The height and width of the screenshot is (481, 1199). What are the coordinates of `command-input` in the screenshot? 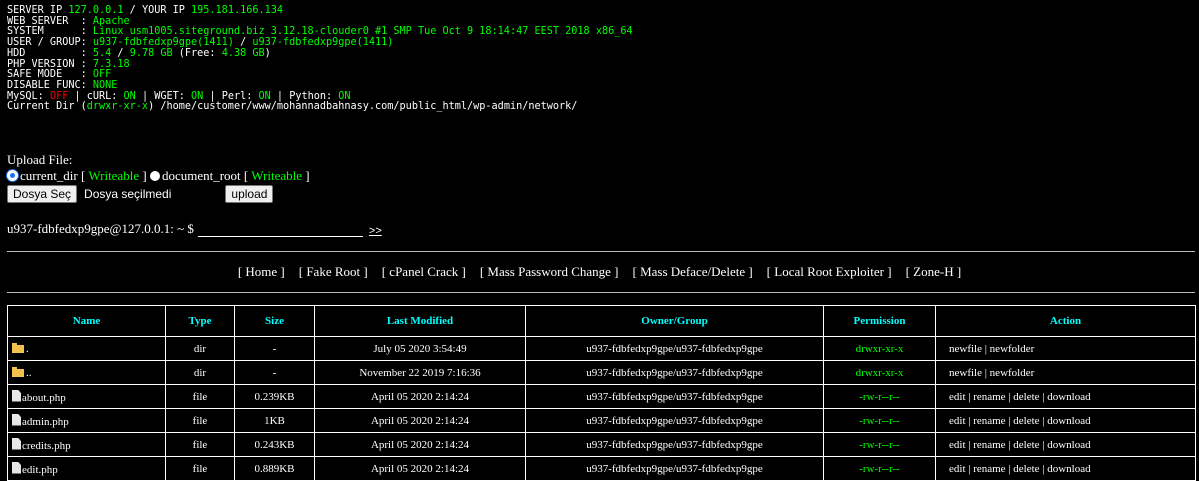 It's located at (280, 229).